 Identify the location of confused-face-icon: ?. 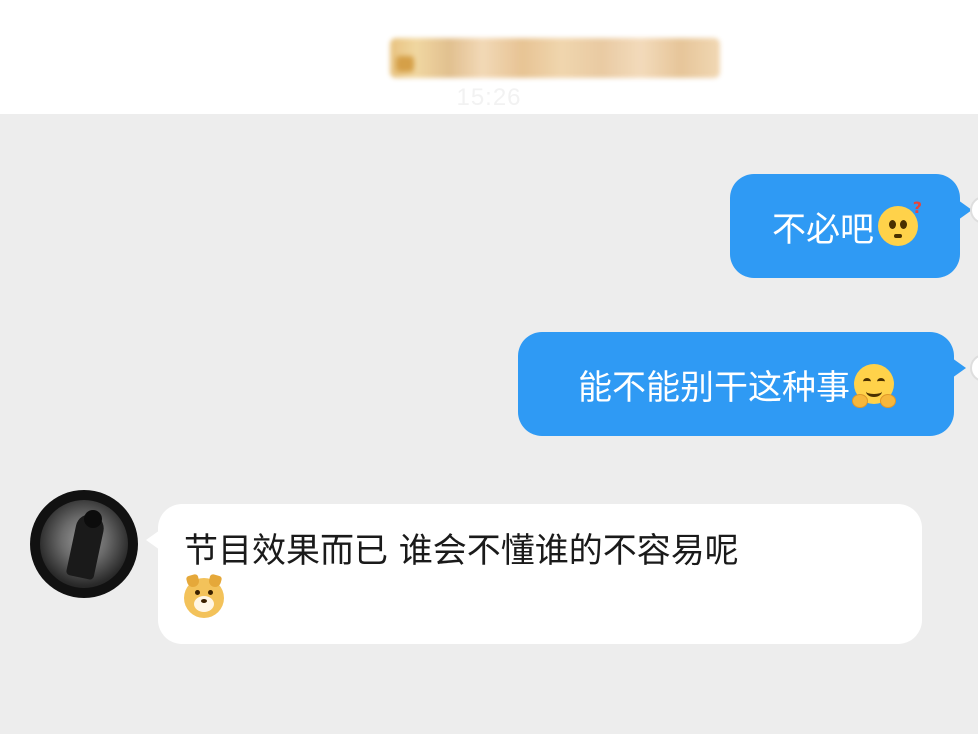
(900, 222).